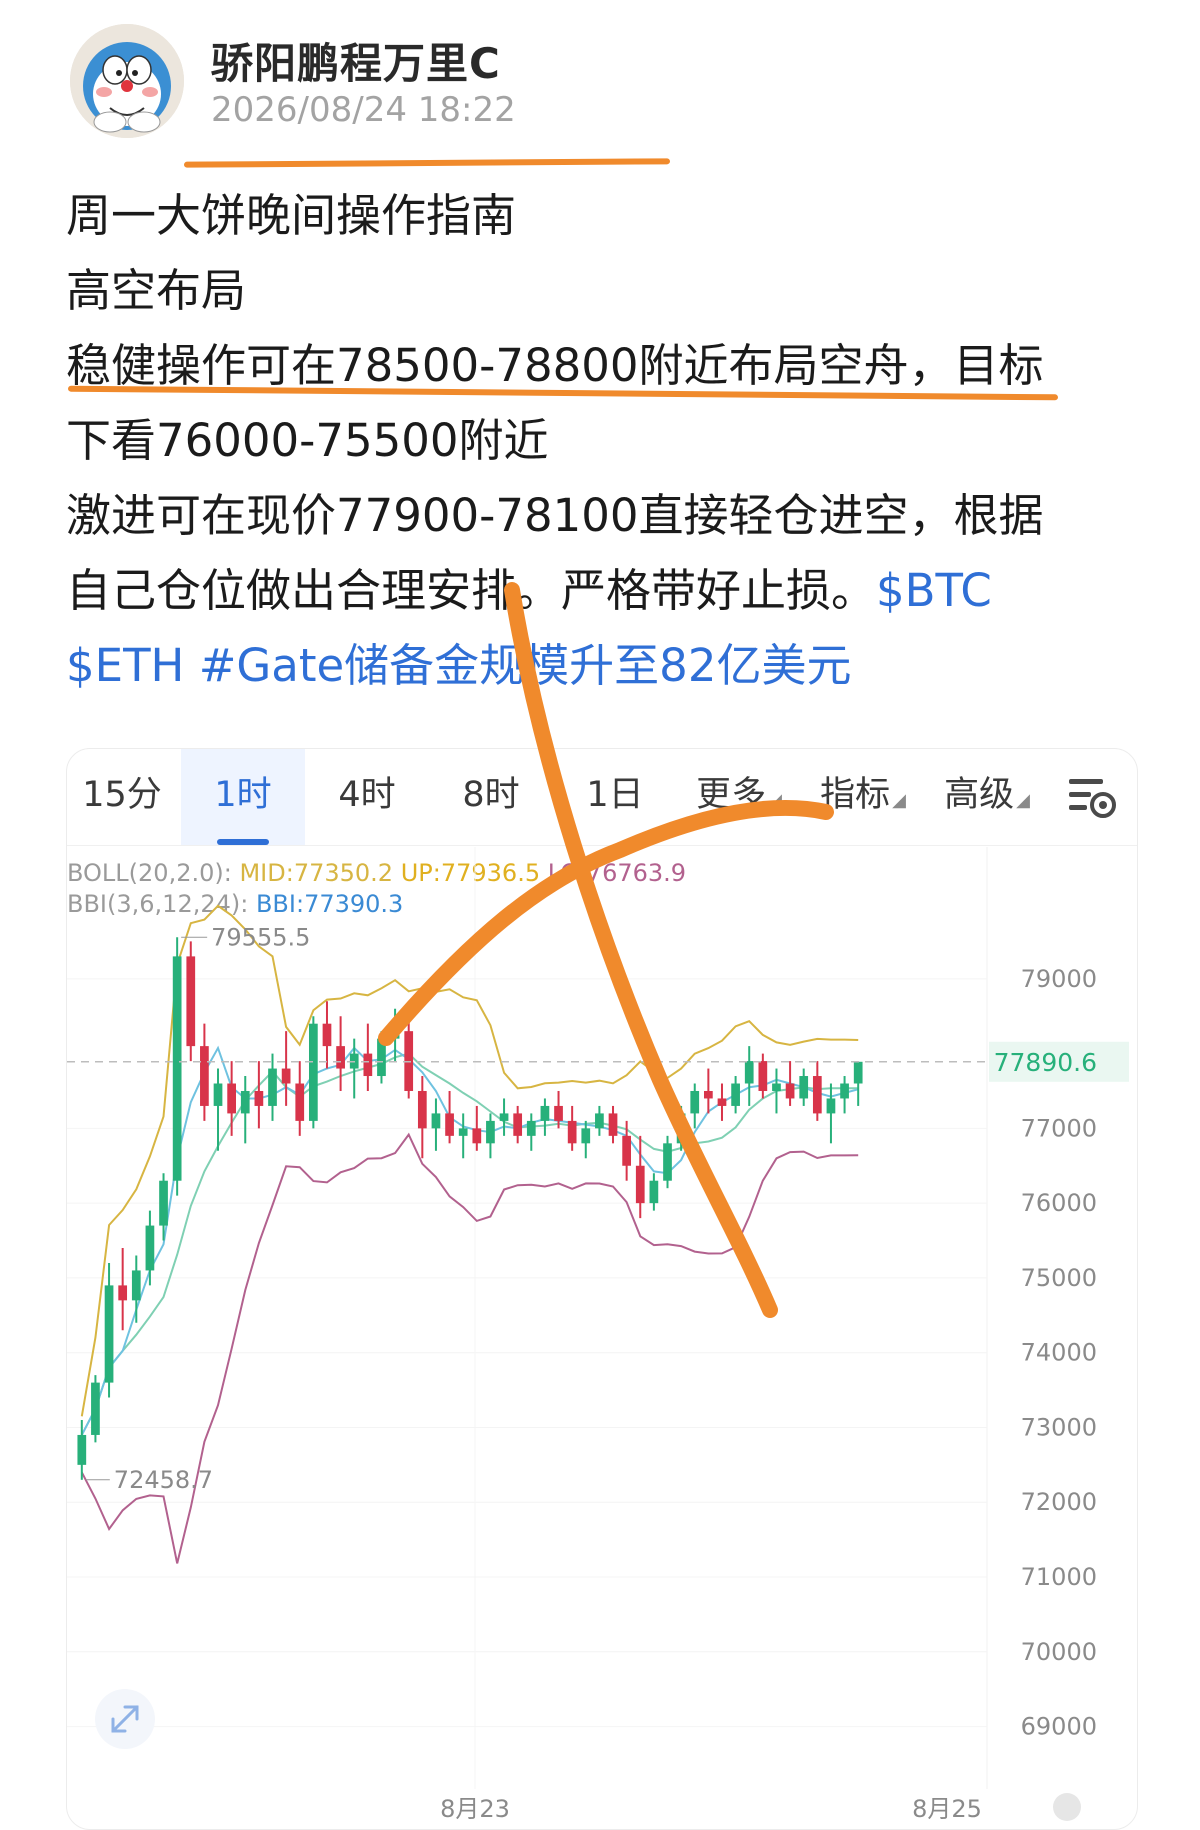 The width and height of the screenshot is (1200, 1830). I want to click on y-tick-label: 79000, so click(1059, 979).